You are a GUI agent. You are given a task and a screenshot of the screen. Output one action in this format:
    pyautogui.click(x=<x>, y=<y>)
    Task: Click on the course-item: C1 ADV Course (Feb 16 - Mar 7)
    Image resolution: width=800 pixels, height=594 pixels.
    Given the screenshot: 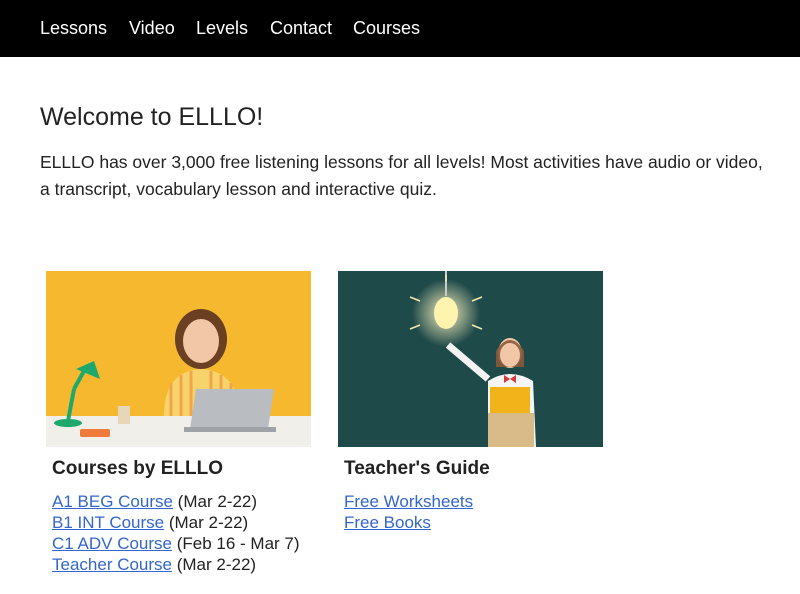 What is the action you would take?
    pyautogui.click(x=182, y=543)
    